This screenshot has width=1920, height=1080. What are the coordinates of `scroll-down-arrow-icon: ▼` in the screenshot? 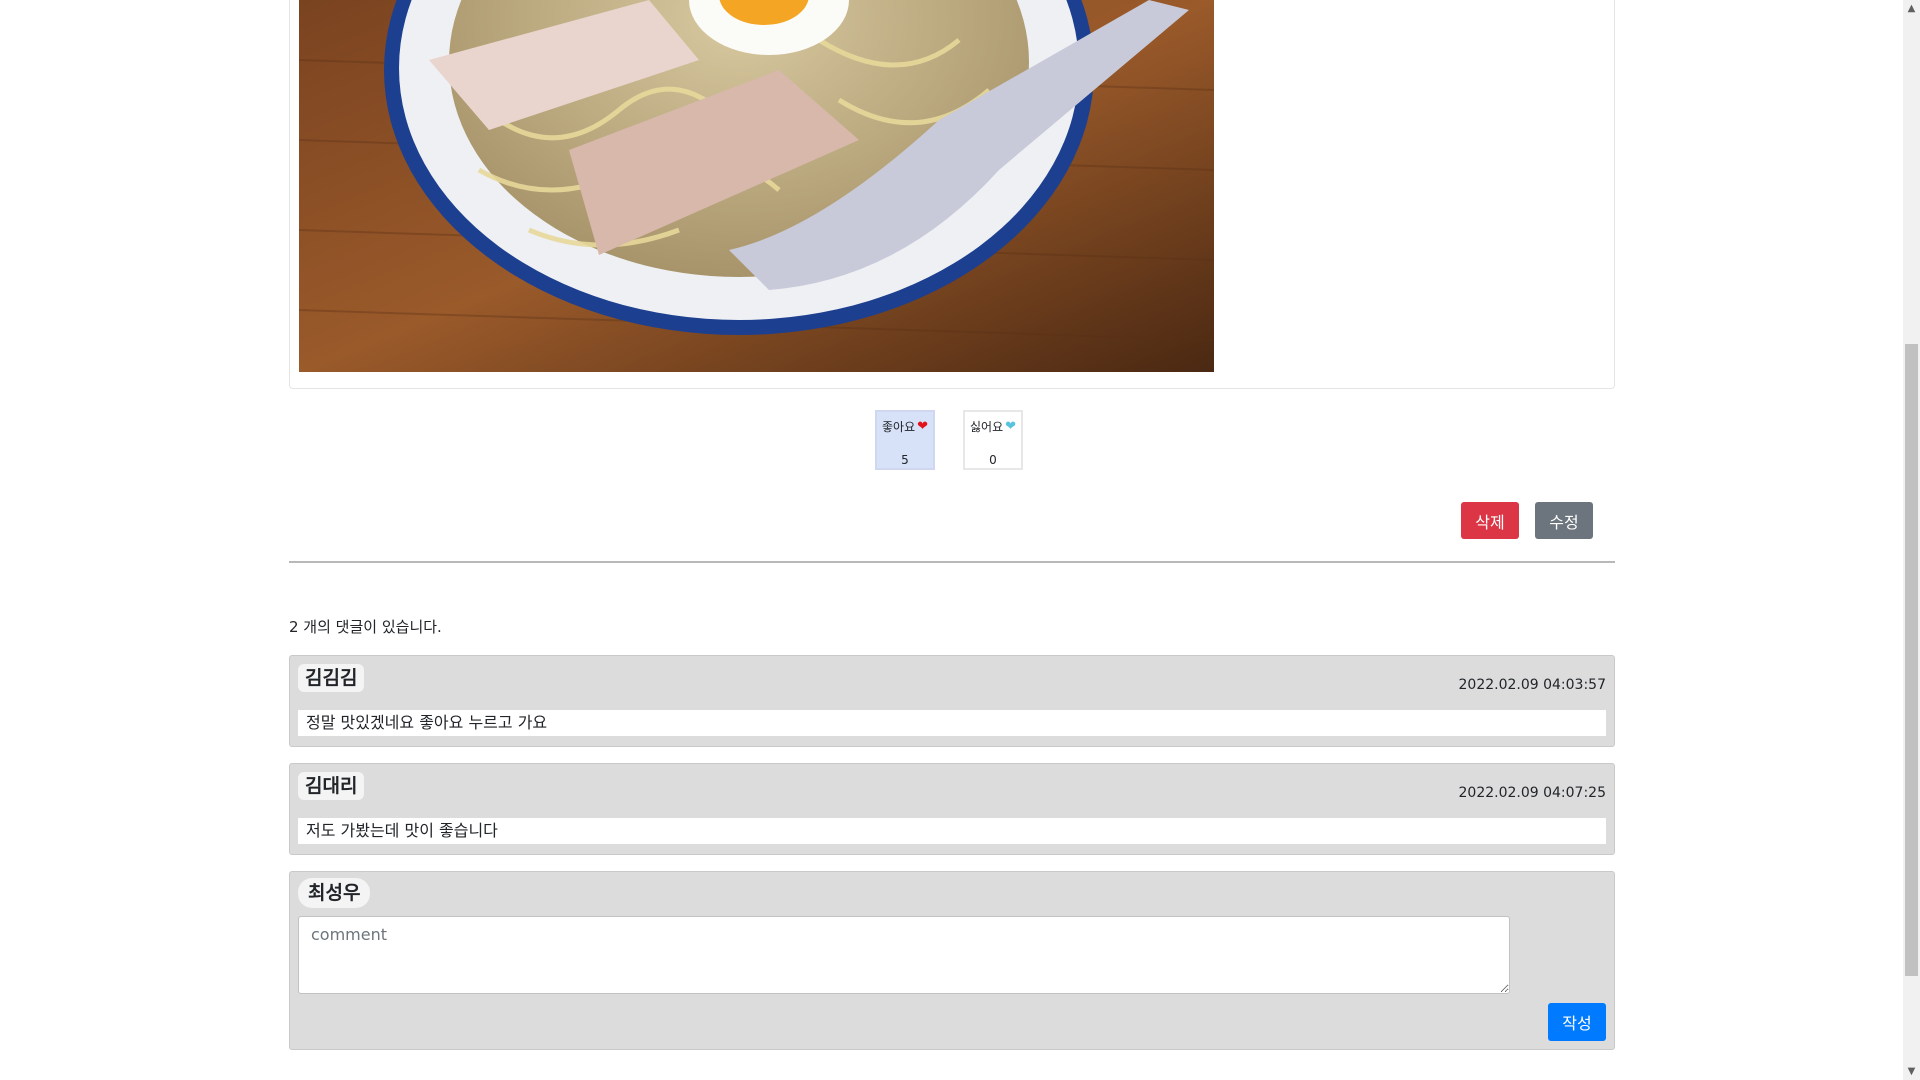 It's located at (1911, 1071).